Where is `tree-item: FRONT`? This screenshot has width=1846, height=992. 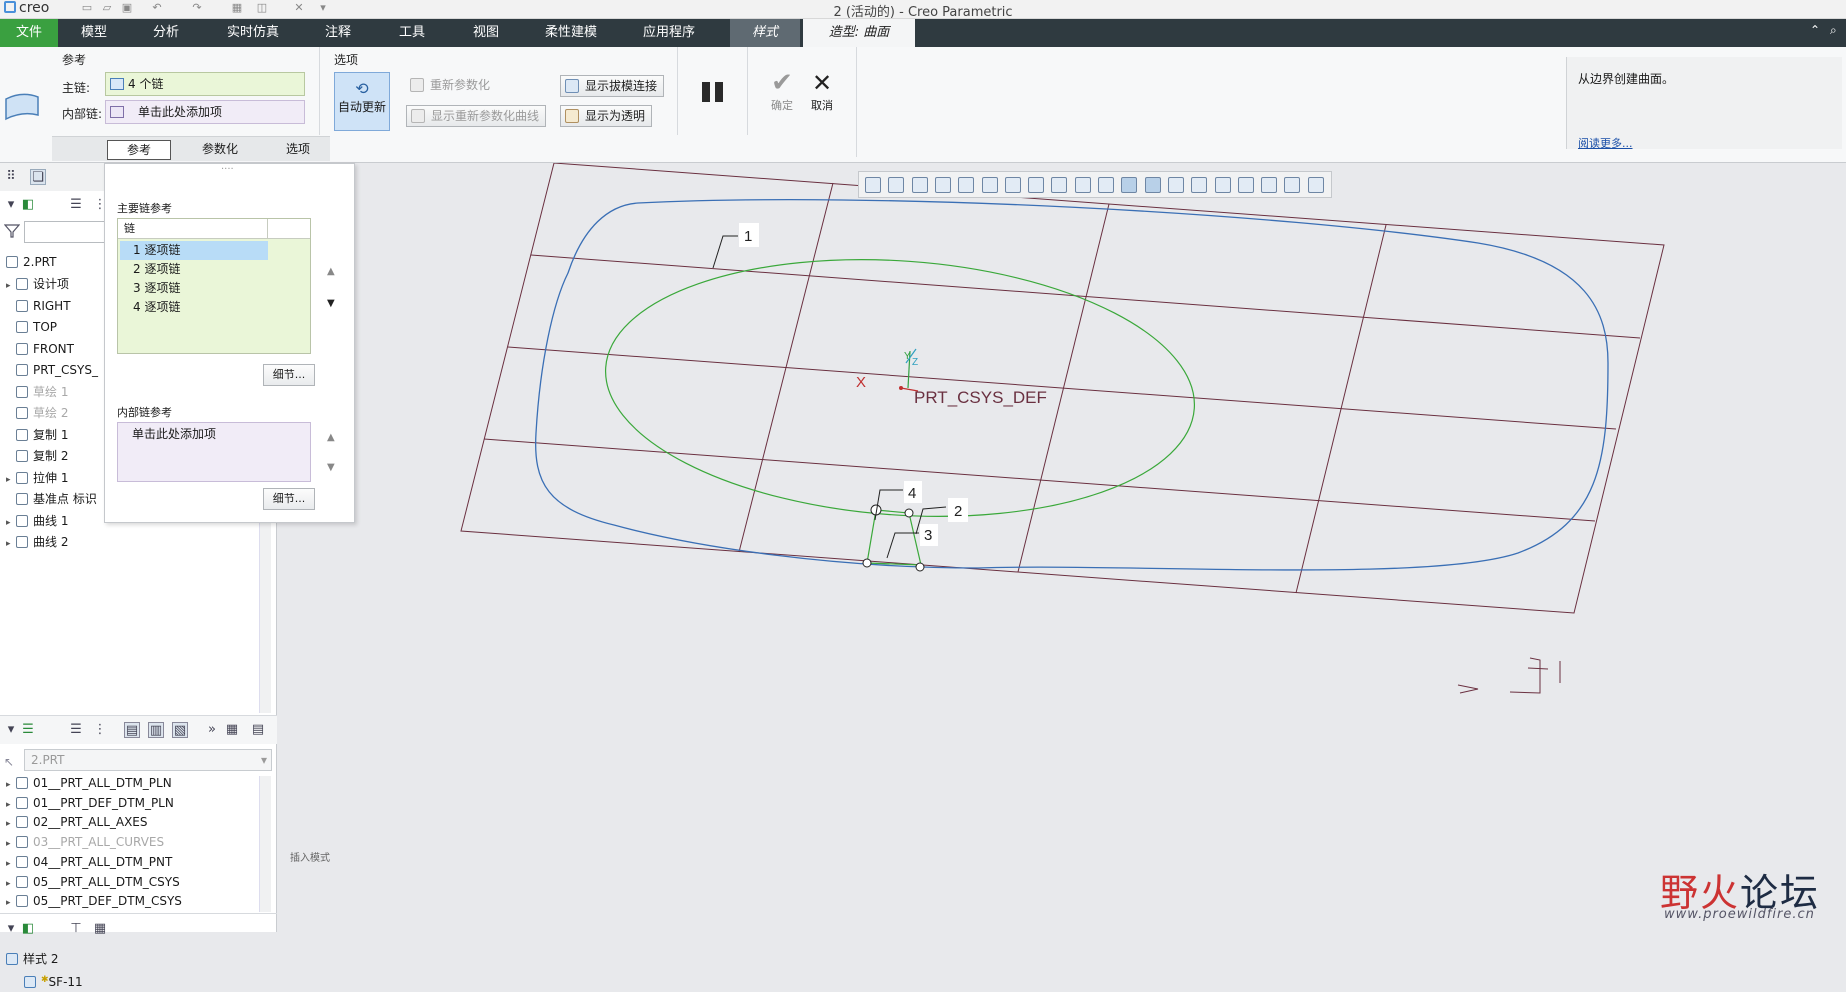 tree-item: FRONT is located at coordinates (40, 349).